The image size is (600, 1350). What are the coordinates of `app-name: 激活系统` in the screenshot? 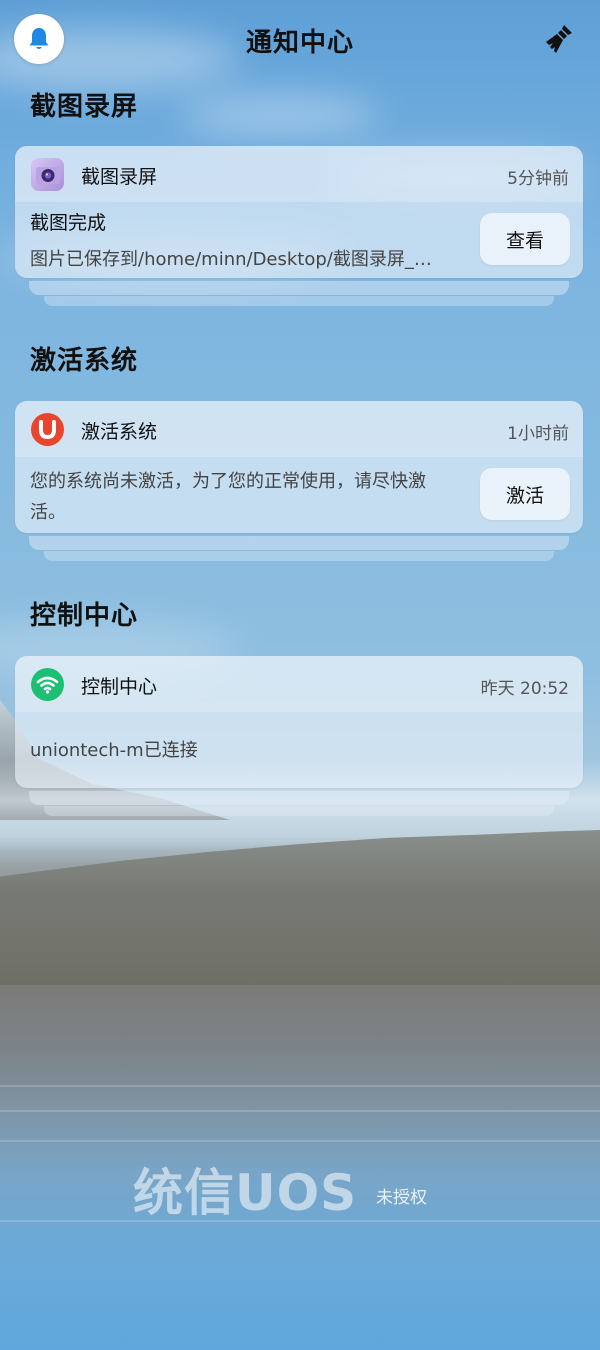 It's located at (119, 432).